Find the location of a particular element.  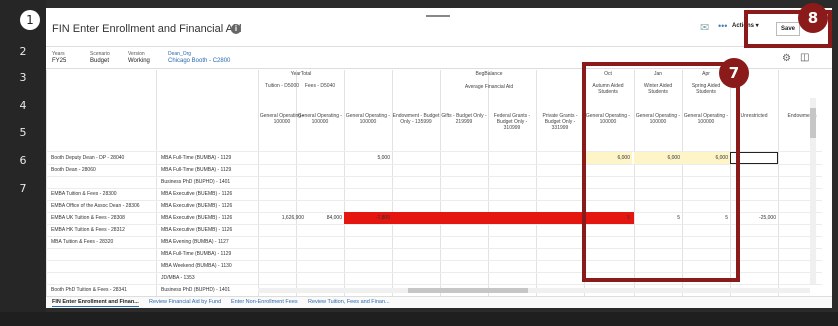

data-cell: -7,800 is located at coordinates (368, 218).